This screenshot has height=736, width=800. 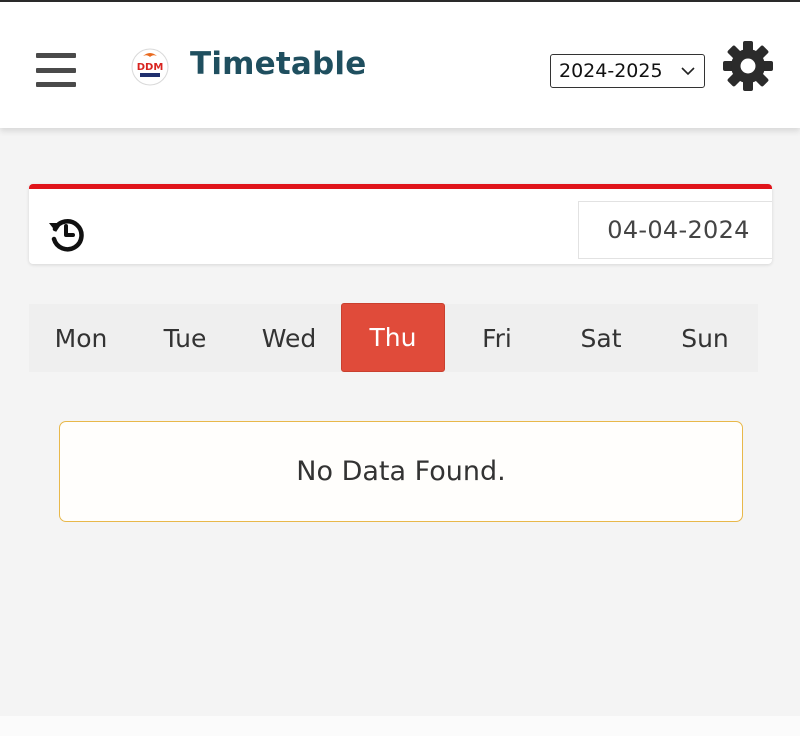 I want to click on chevron-down-icon, so click(x=688, y=71).